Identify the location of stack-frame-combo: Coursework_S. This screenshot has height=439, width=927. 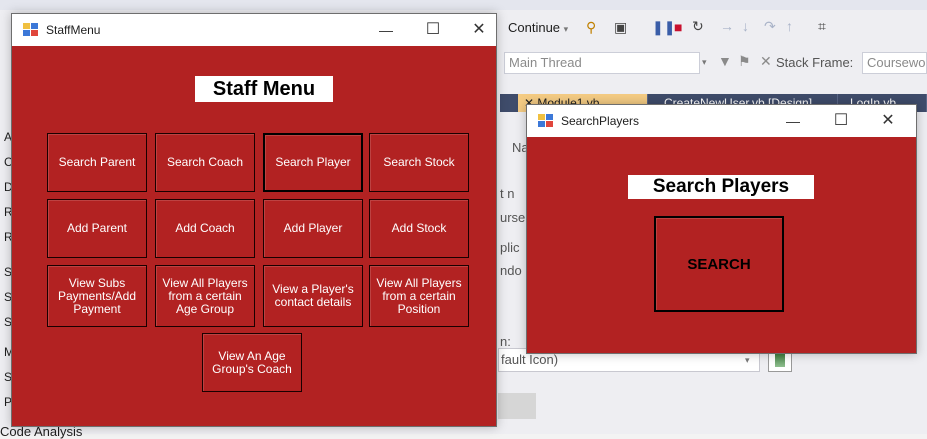
(894, 63).